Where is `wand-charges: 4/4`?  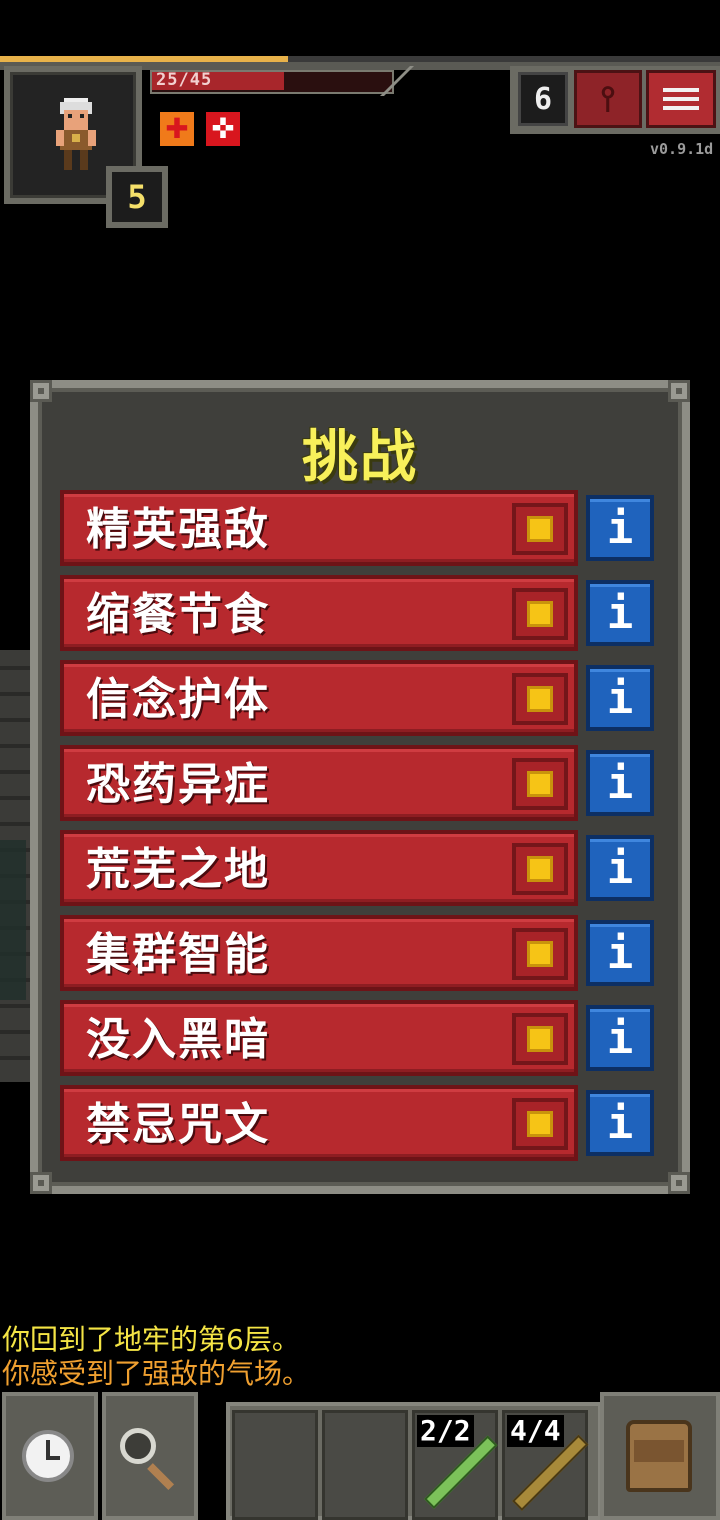 wand-charges: 4/4 is located at coordinates (535, 1431).